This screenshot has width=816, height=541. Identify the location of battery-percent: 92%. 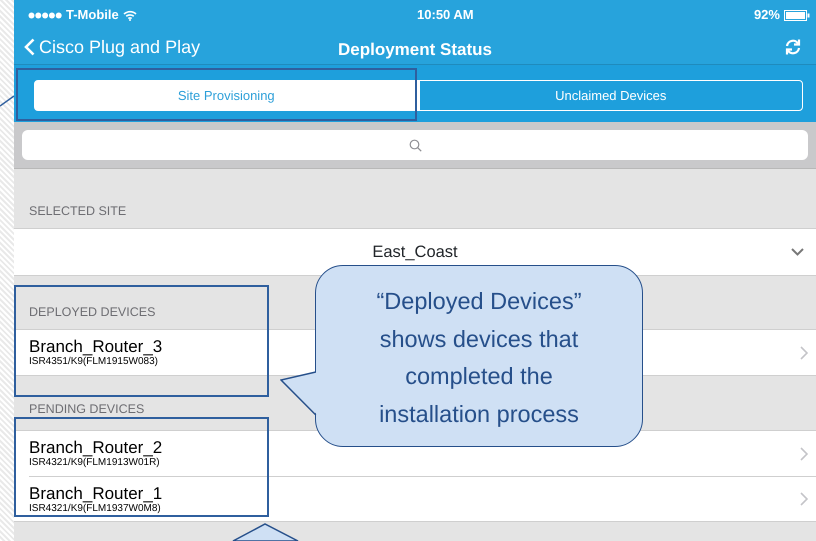
(767, 15).